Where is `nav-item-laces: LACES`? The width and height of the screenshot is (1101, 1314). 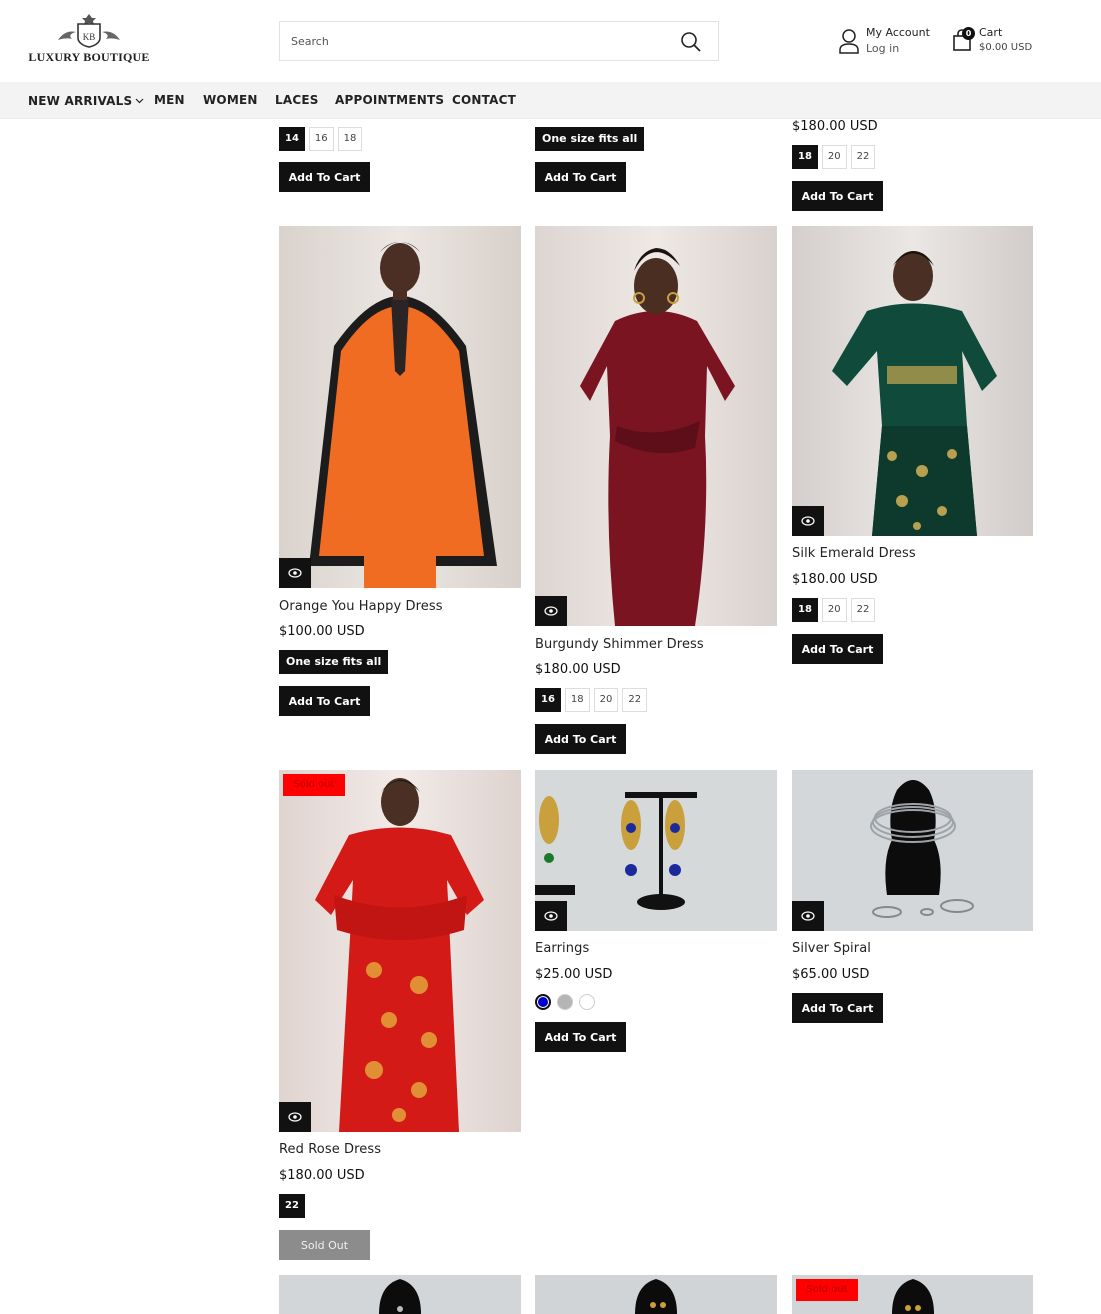 nav-item-laces: LACES is located at coordinates (297, 100).